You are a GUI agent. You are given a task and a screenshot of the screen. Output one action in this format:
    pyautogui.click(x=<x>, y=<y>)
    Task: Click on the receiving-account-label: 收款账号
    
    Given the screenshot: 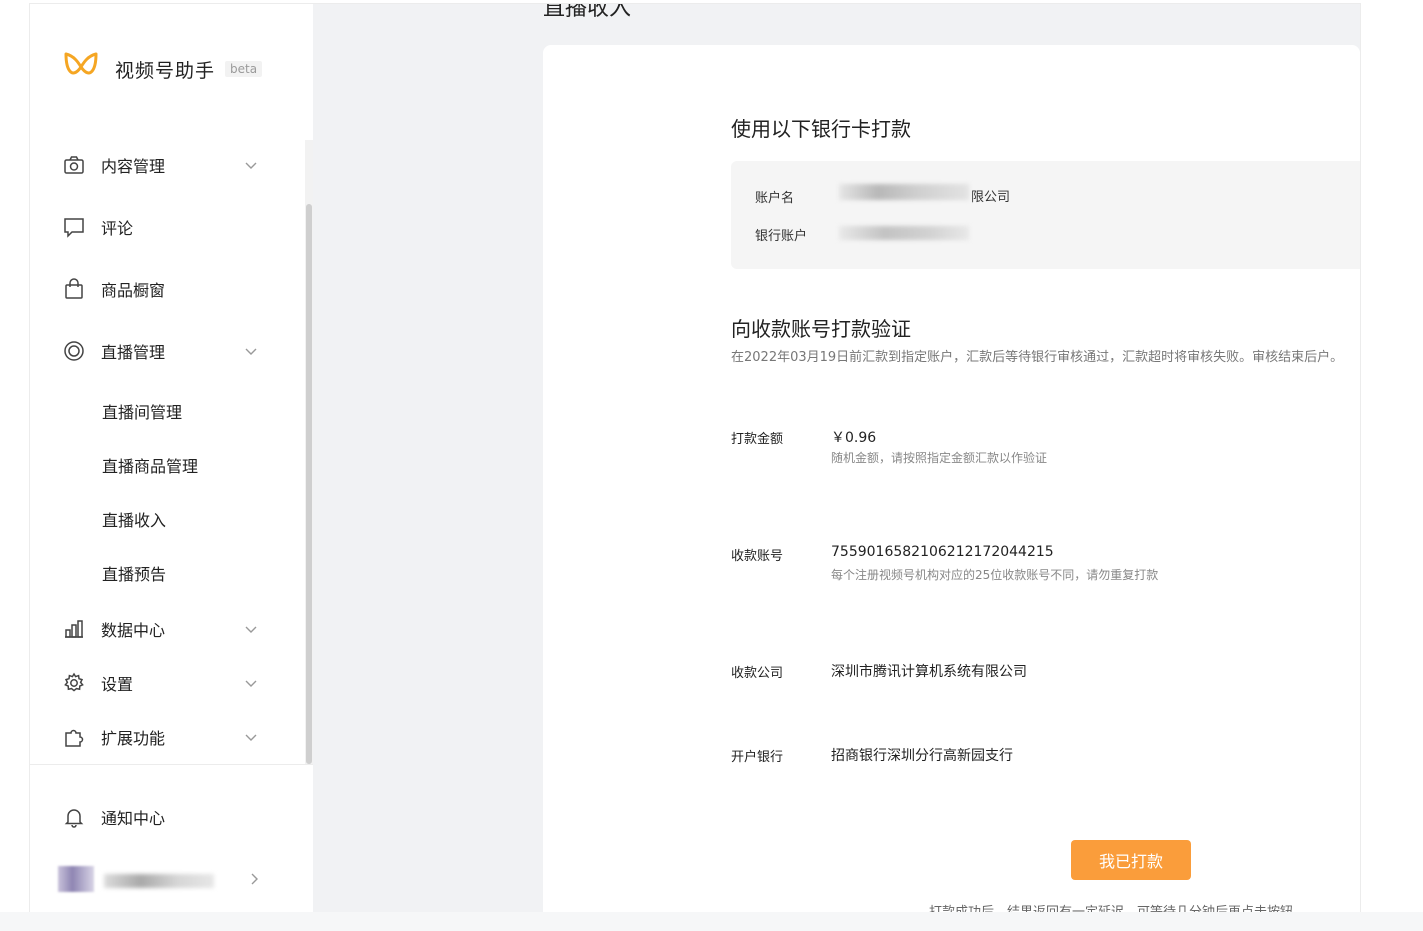 What is the action you would take?
    pyautogui.click(x=757, y=556)
    